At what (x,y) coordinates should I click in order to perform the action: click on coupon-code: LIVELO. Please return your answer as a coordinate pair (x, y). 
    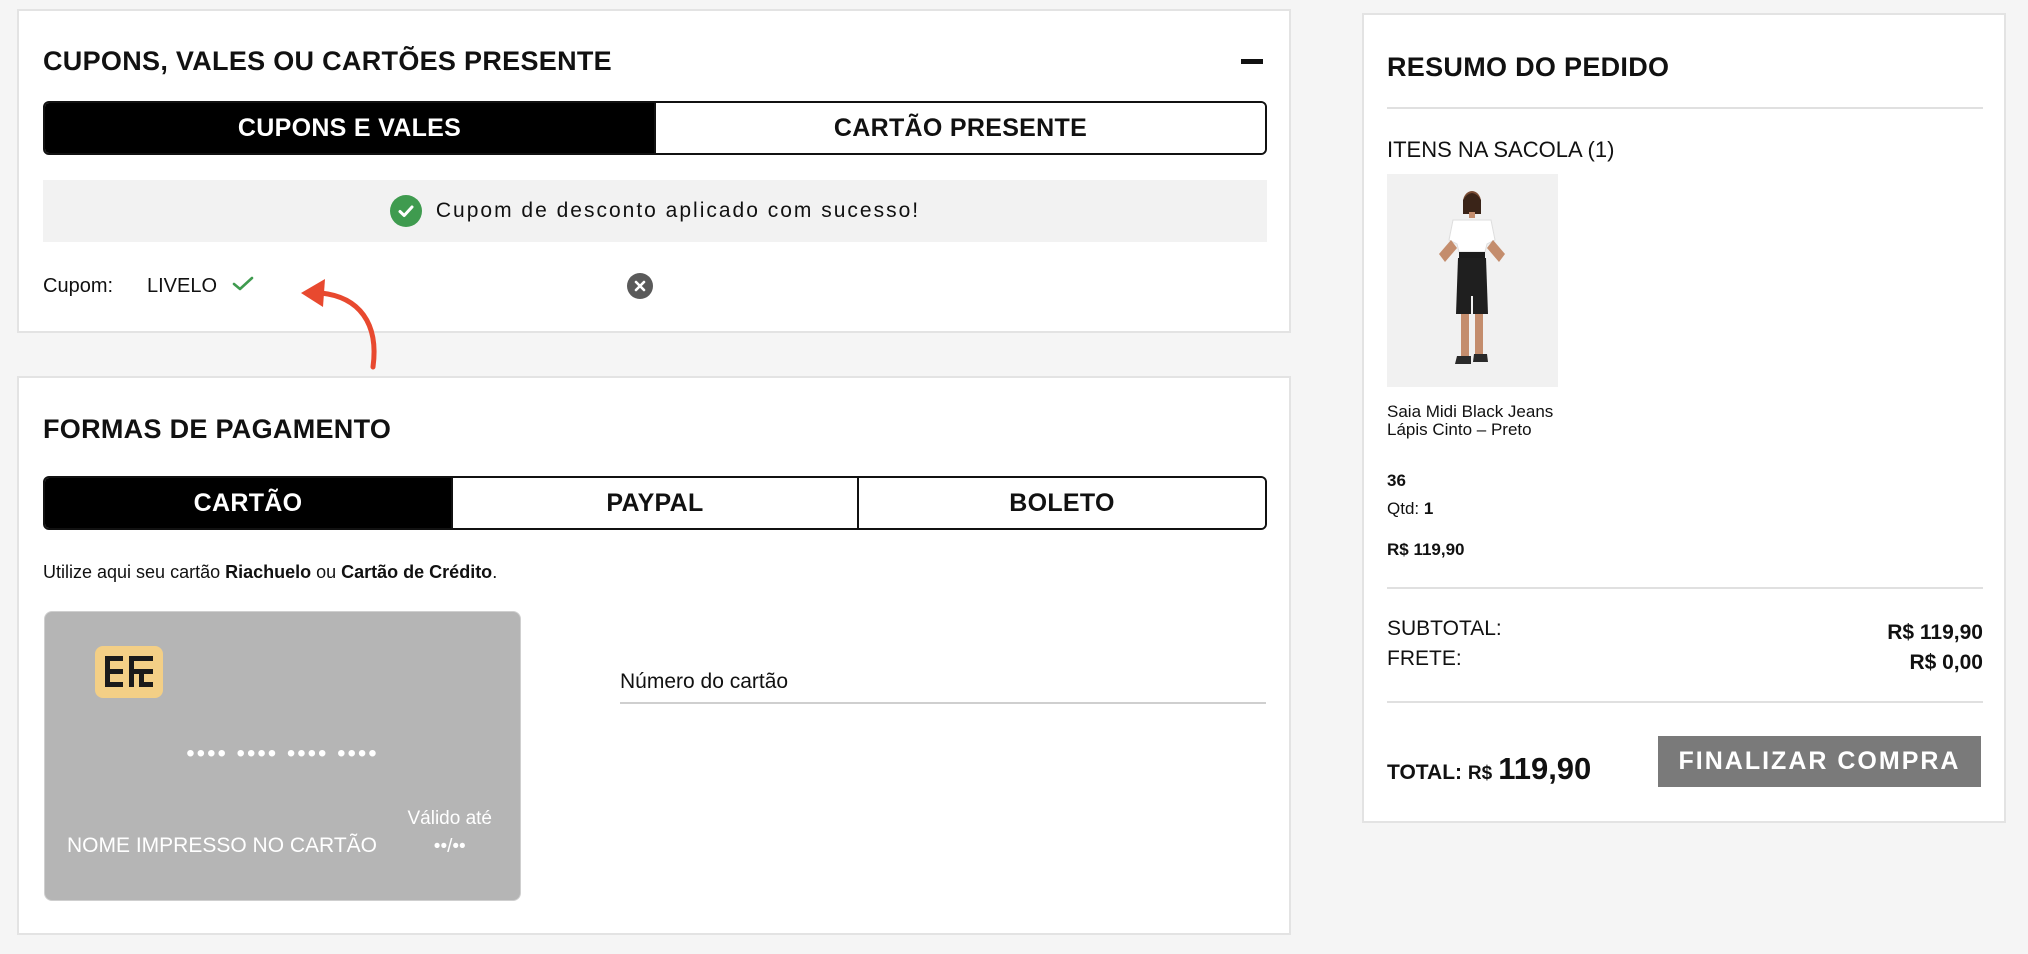
    Looking at the image, I should click on (182, 285).